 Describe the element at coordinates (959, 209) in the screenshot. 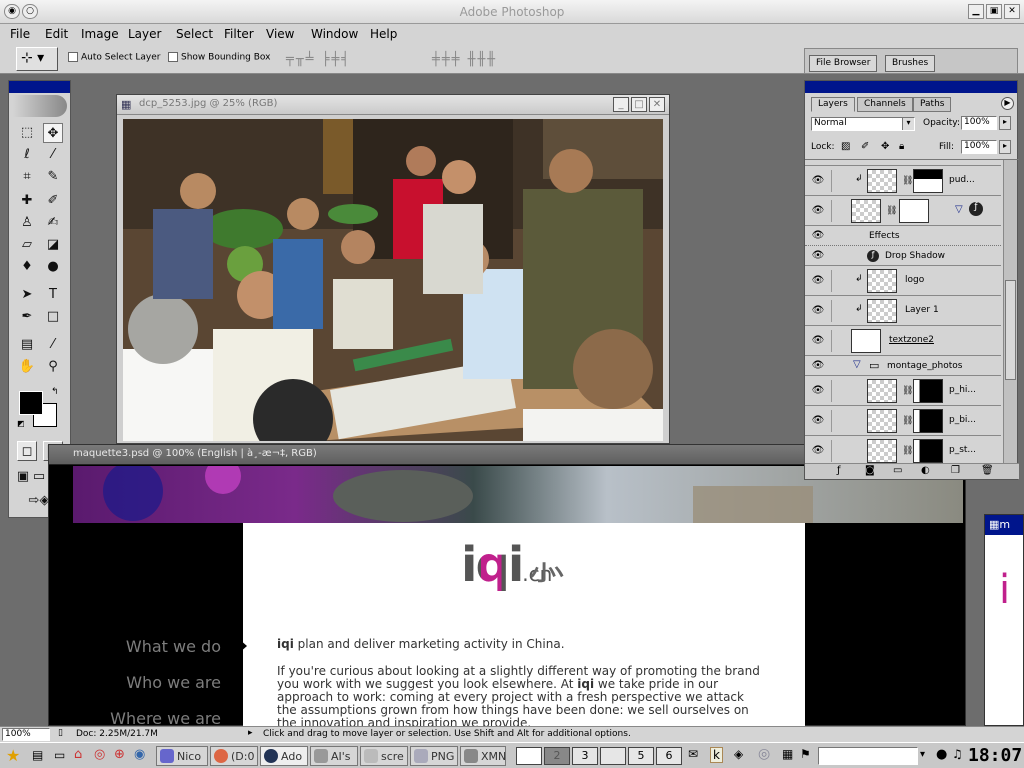

I see `expand-effects-icon: ▽` at that location.